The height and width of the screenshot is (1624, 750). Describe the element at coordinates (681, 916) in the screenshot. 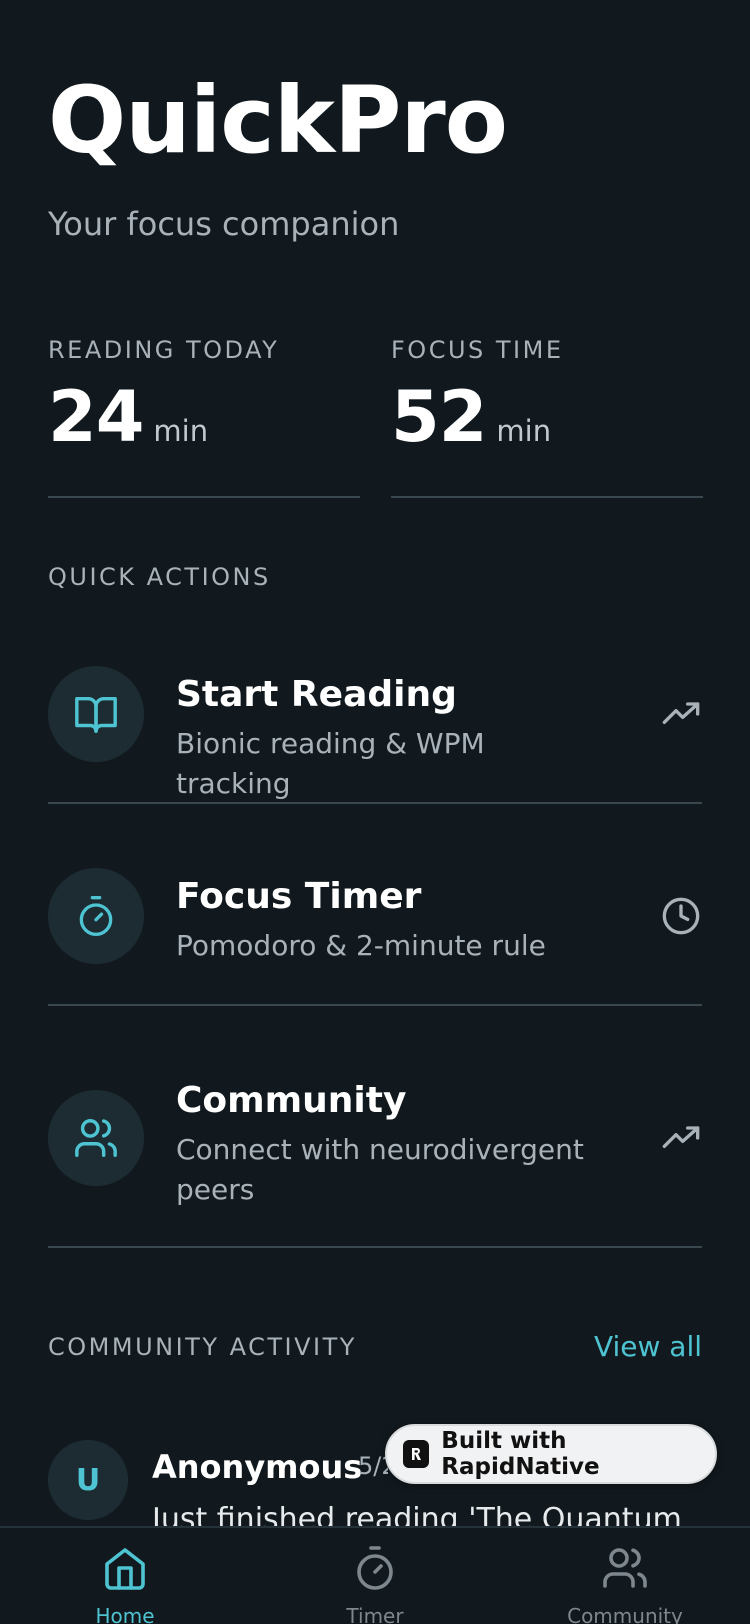

I see `clock-icon` at that location.